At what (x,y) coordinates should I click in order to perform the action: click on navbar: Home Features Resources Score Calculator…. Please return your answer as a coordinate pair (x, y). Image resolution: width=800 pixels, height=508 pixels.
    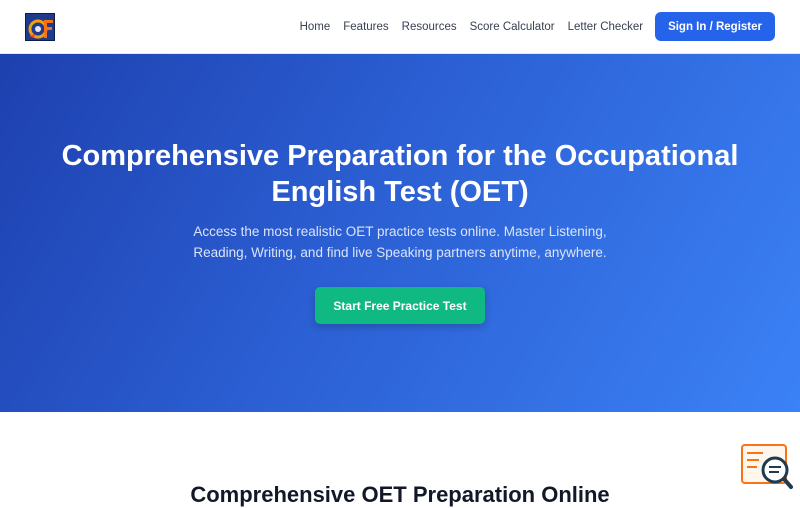
    Looking at the image, I should click on (400, 27).